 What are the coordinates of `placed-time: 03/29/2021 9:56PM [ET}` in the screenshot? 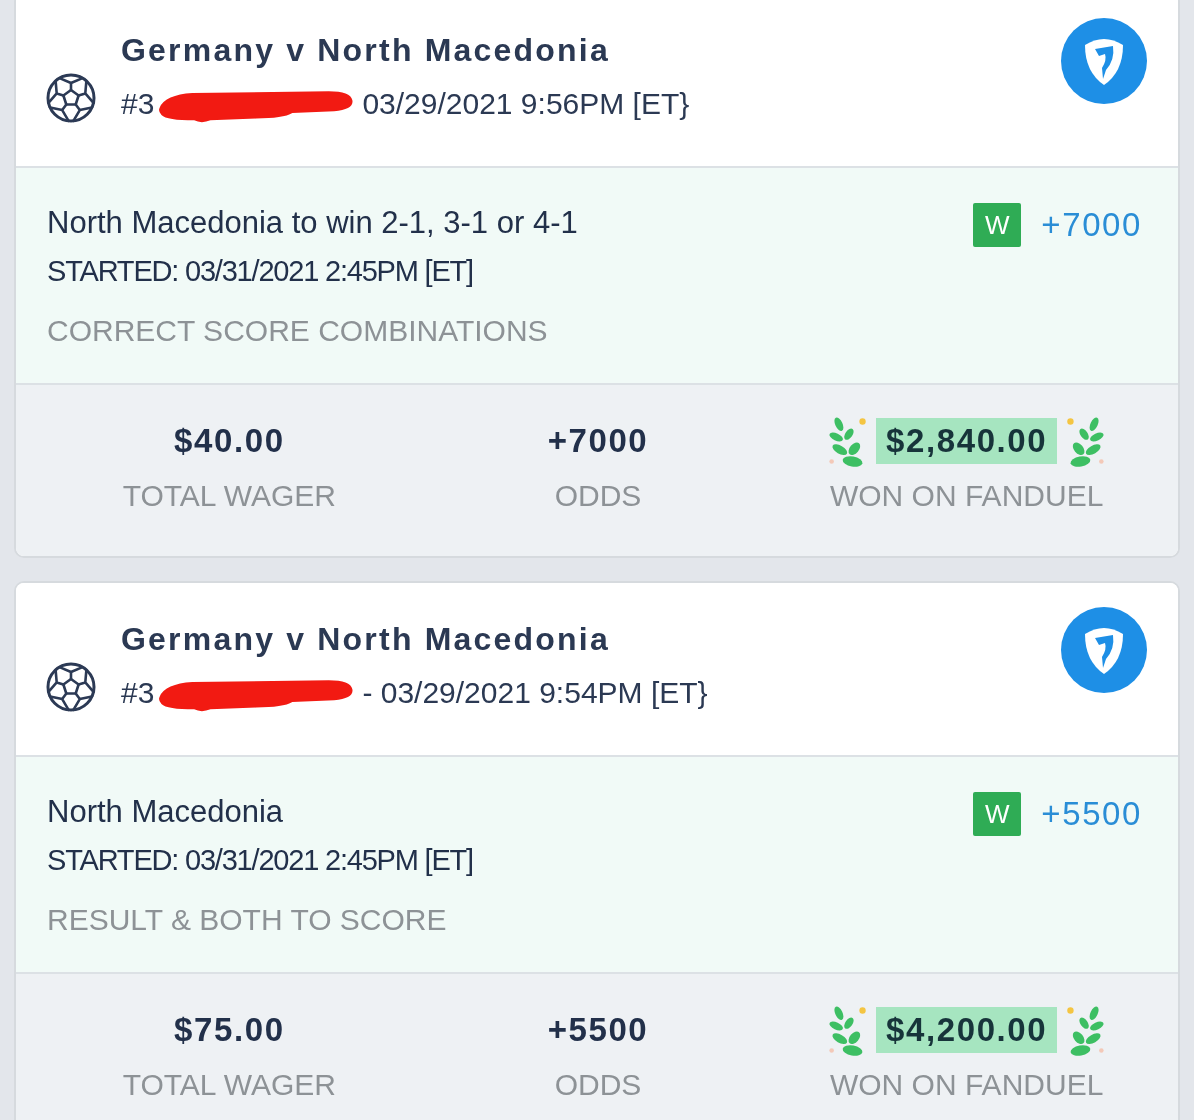 It's located at (526, 104).